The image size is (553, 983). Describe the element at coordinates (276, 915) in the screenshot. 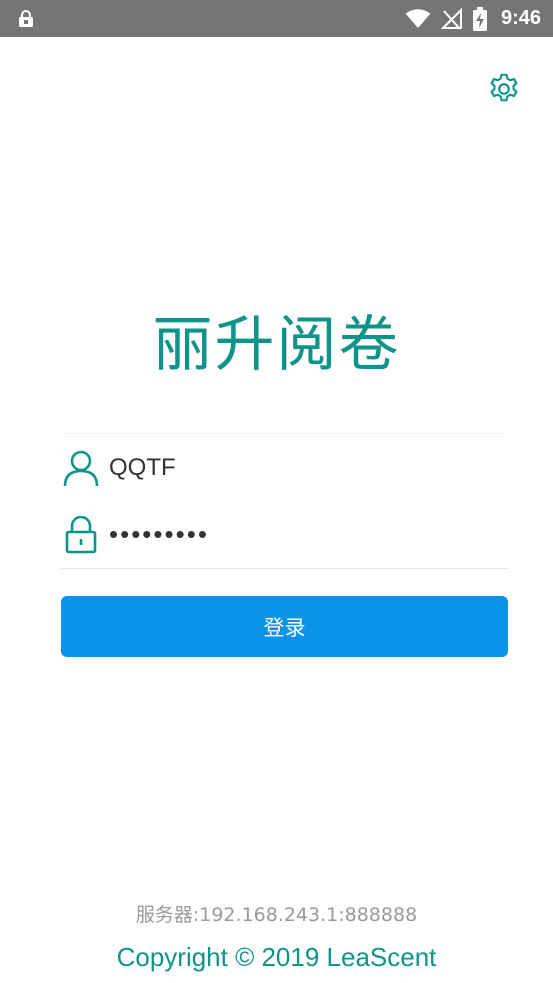

I see `server-info: 服务器:192.168.243.1:888888` at that location.